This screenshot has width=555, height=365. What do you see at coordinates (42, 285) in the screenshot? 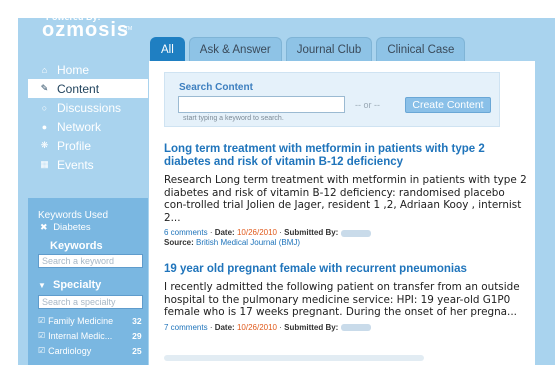
I see `collapse-triangle-icon: ▼` at bounding box center [42, 285].